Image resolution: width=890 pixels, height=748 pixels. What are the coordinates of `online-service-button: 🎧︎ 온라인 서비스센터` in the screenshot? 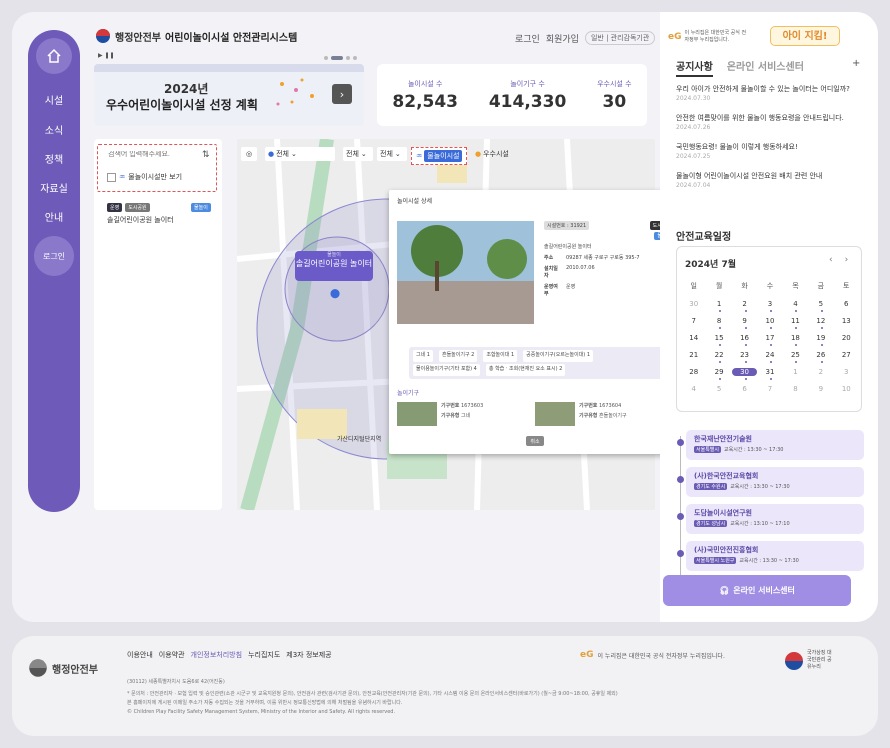 It's located at (757, 590).